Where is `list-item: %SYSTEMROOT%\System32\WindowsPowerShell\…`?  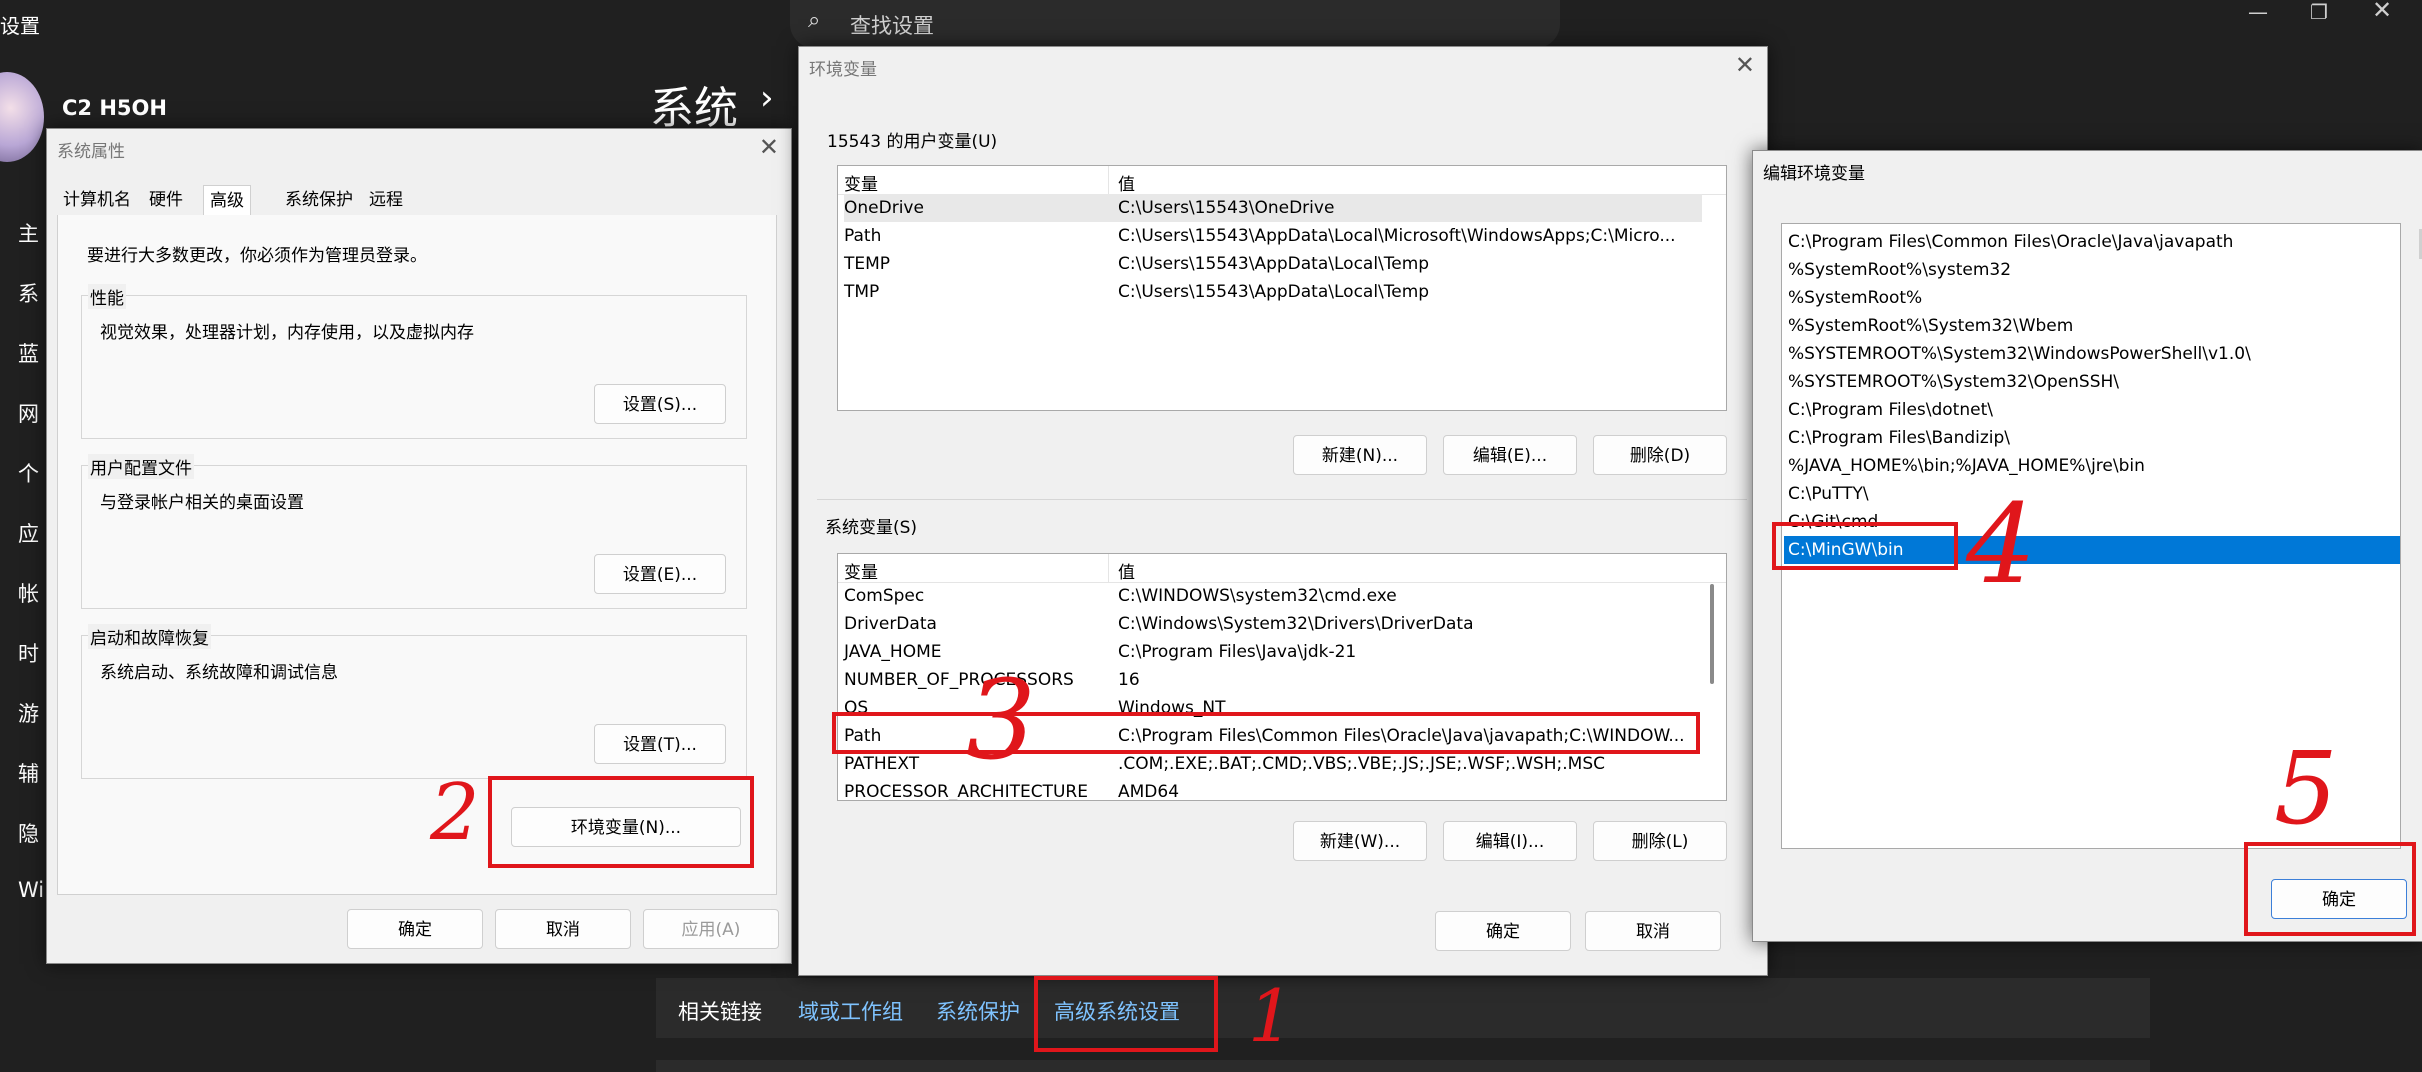 list-item: %SYSTEMROOT%\System32\WindowsPowerShell\… is located at coordinates (2019, 354).